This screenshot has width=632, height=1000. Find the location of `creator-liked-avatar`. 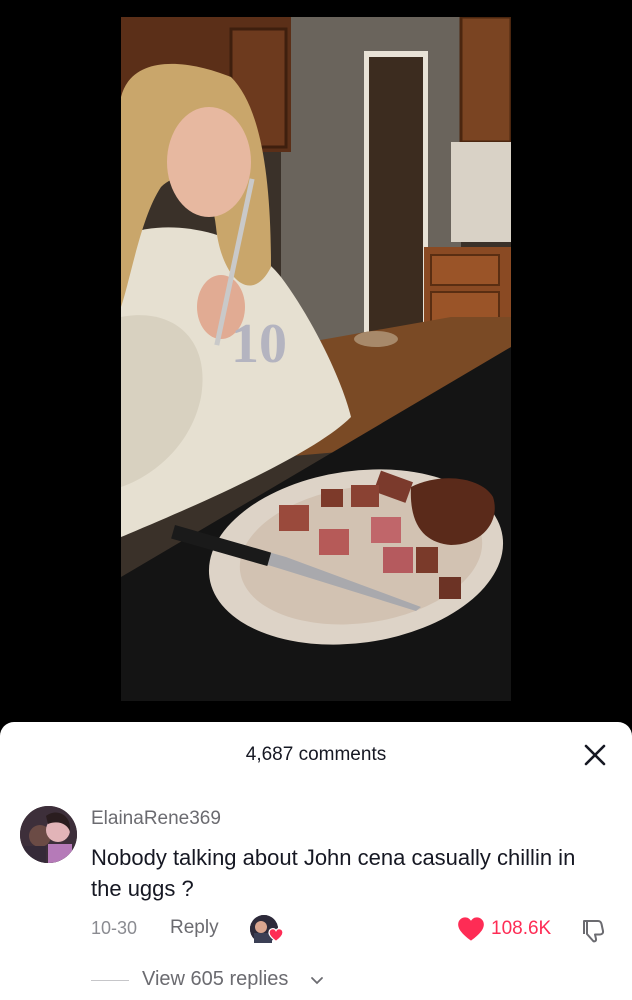

creator-liked-avatar is located at coordinates (267, 929).